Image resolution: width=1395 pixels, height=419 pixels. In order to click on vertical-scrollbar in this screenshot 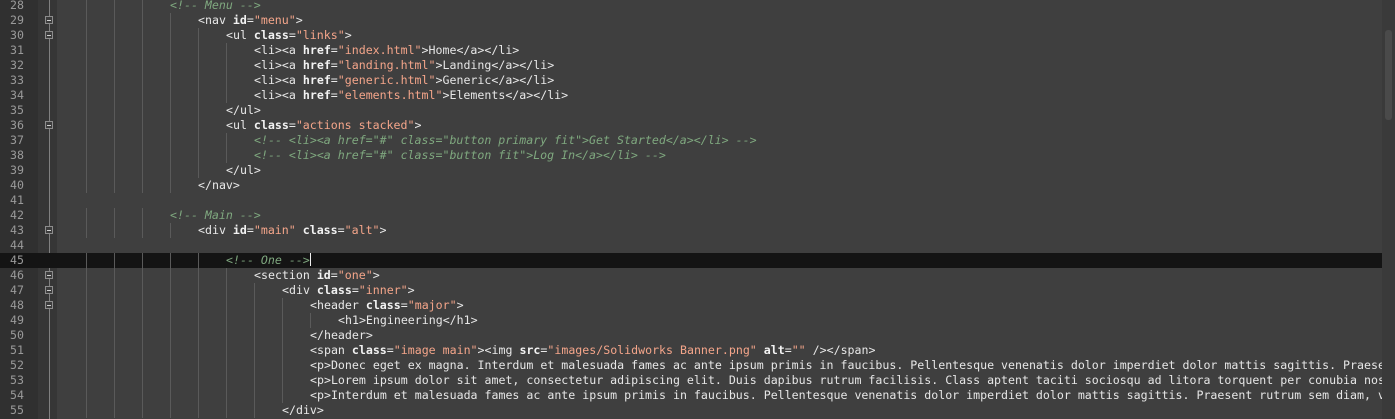, I will do `click(1388, 209)`.